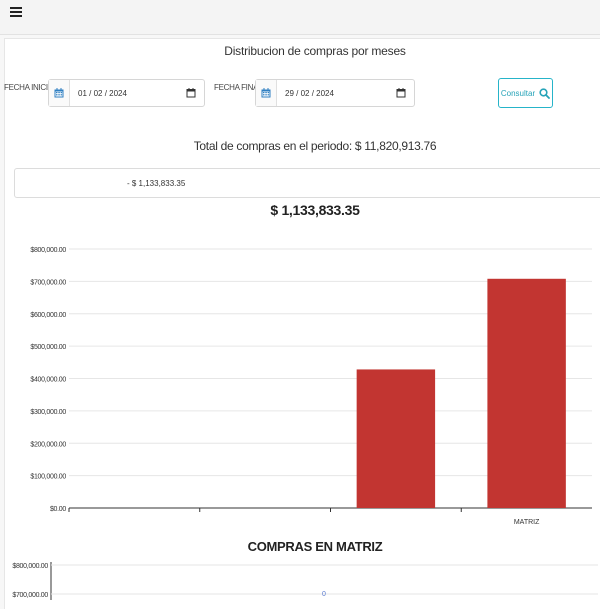  Describe the element at coordinates (102, 93) in the screenshot. I see `fecha-inicial-value: 01 / 02 / 2024` at that location.